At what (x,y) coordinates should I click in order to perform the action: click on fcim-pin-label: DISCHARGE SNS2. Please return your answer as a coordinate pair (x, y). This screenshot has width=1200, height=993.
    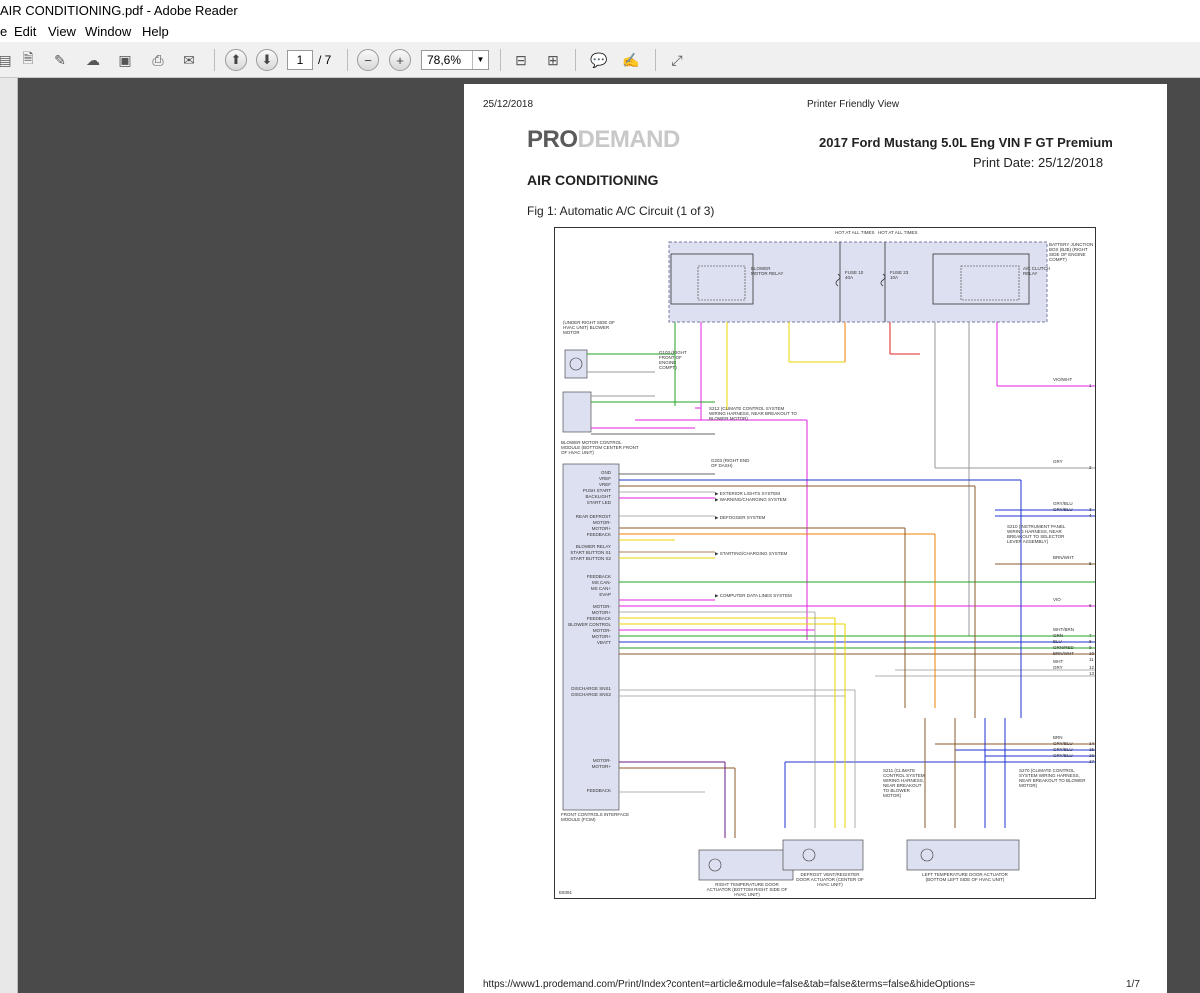
    Looking at the image, I should click on (591, 694).